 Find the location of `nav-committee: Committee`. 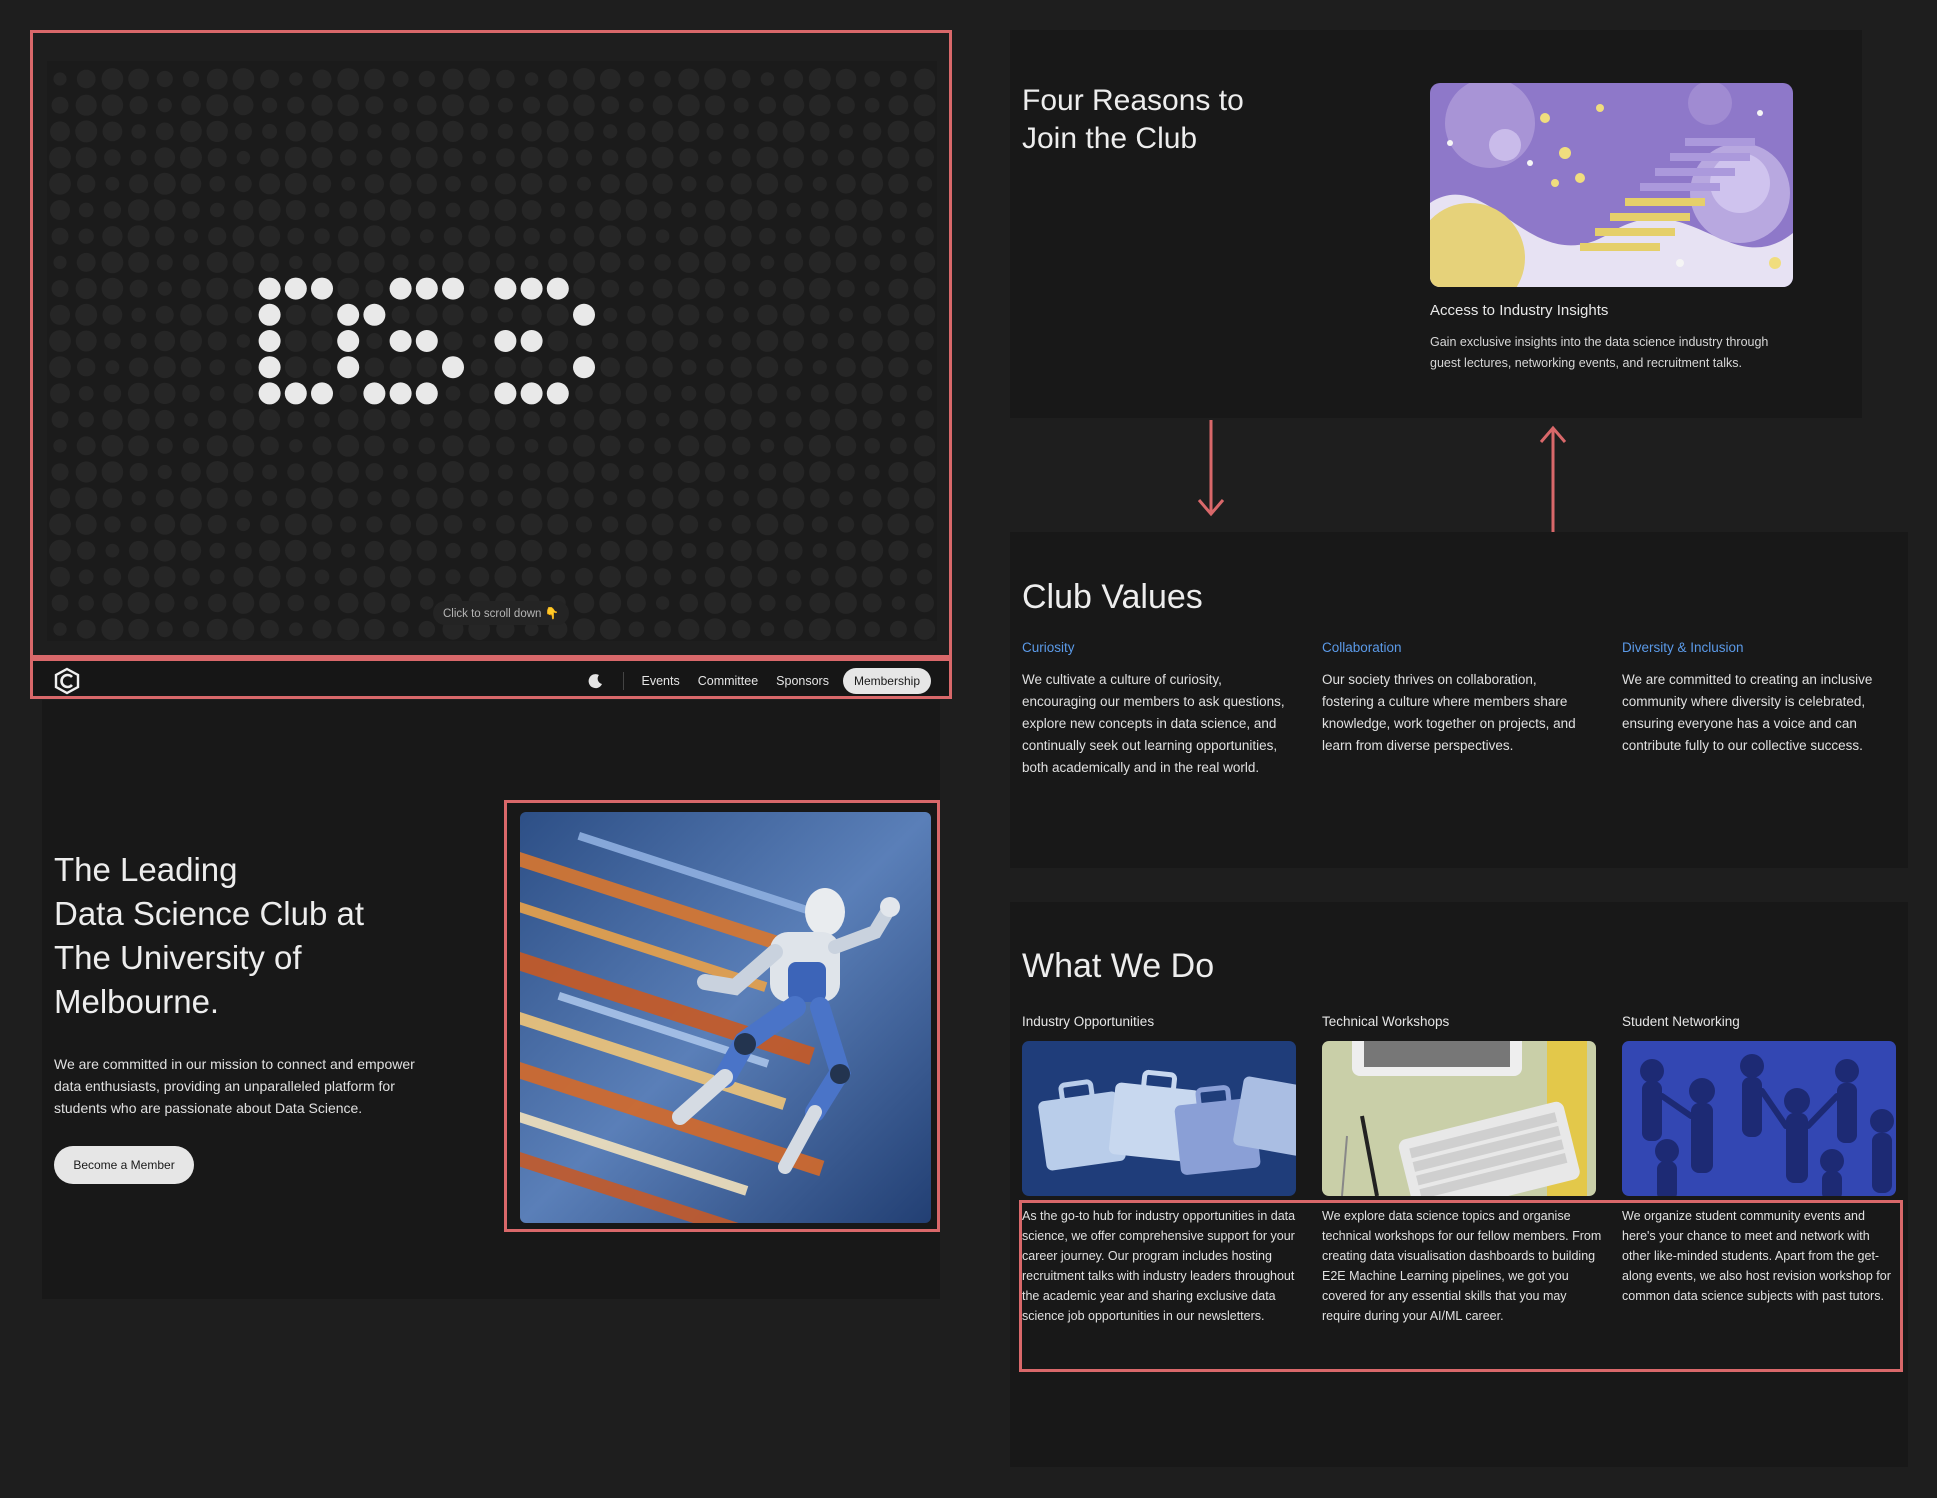

nav-committee: Committee is located at coordinates (728, 681).